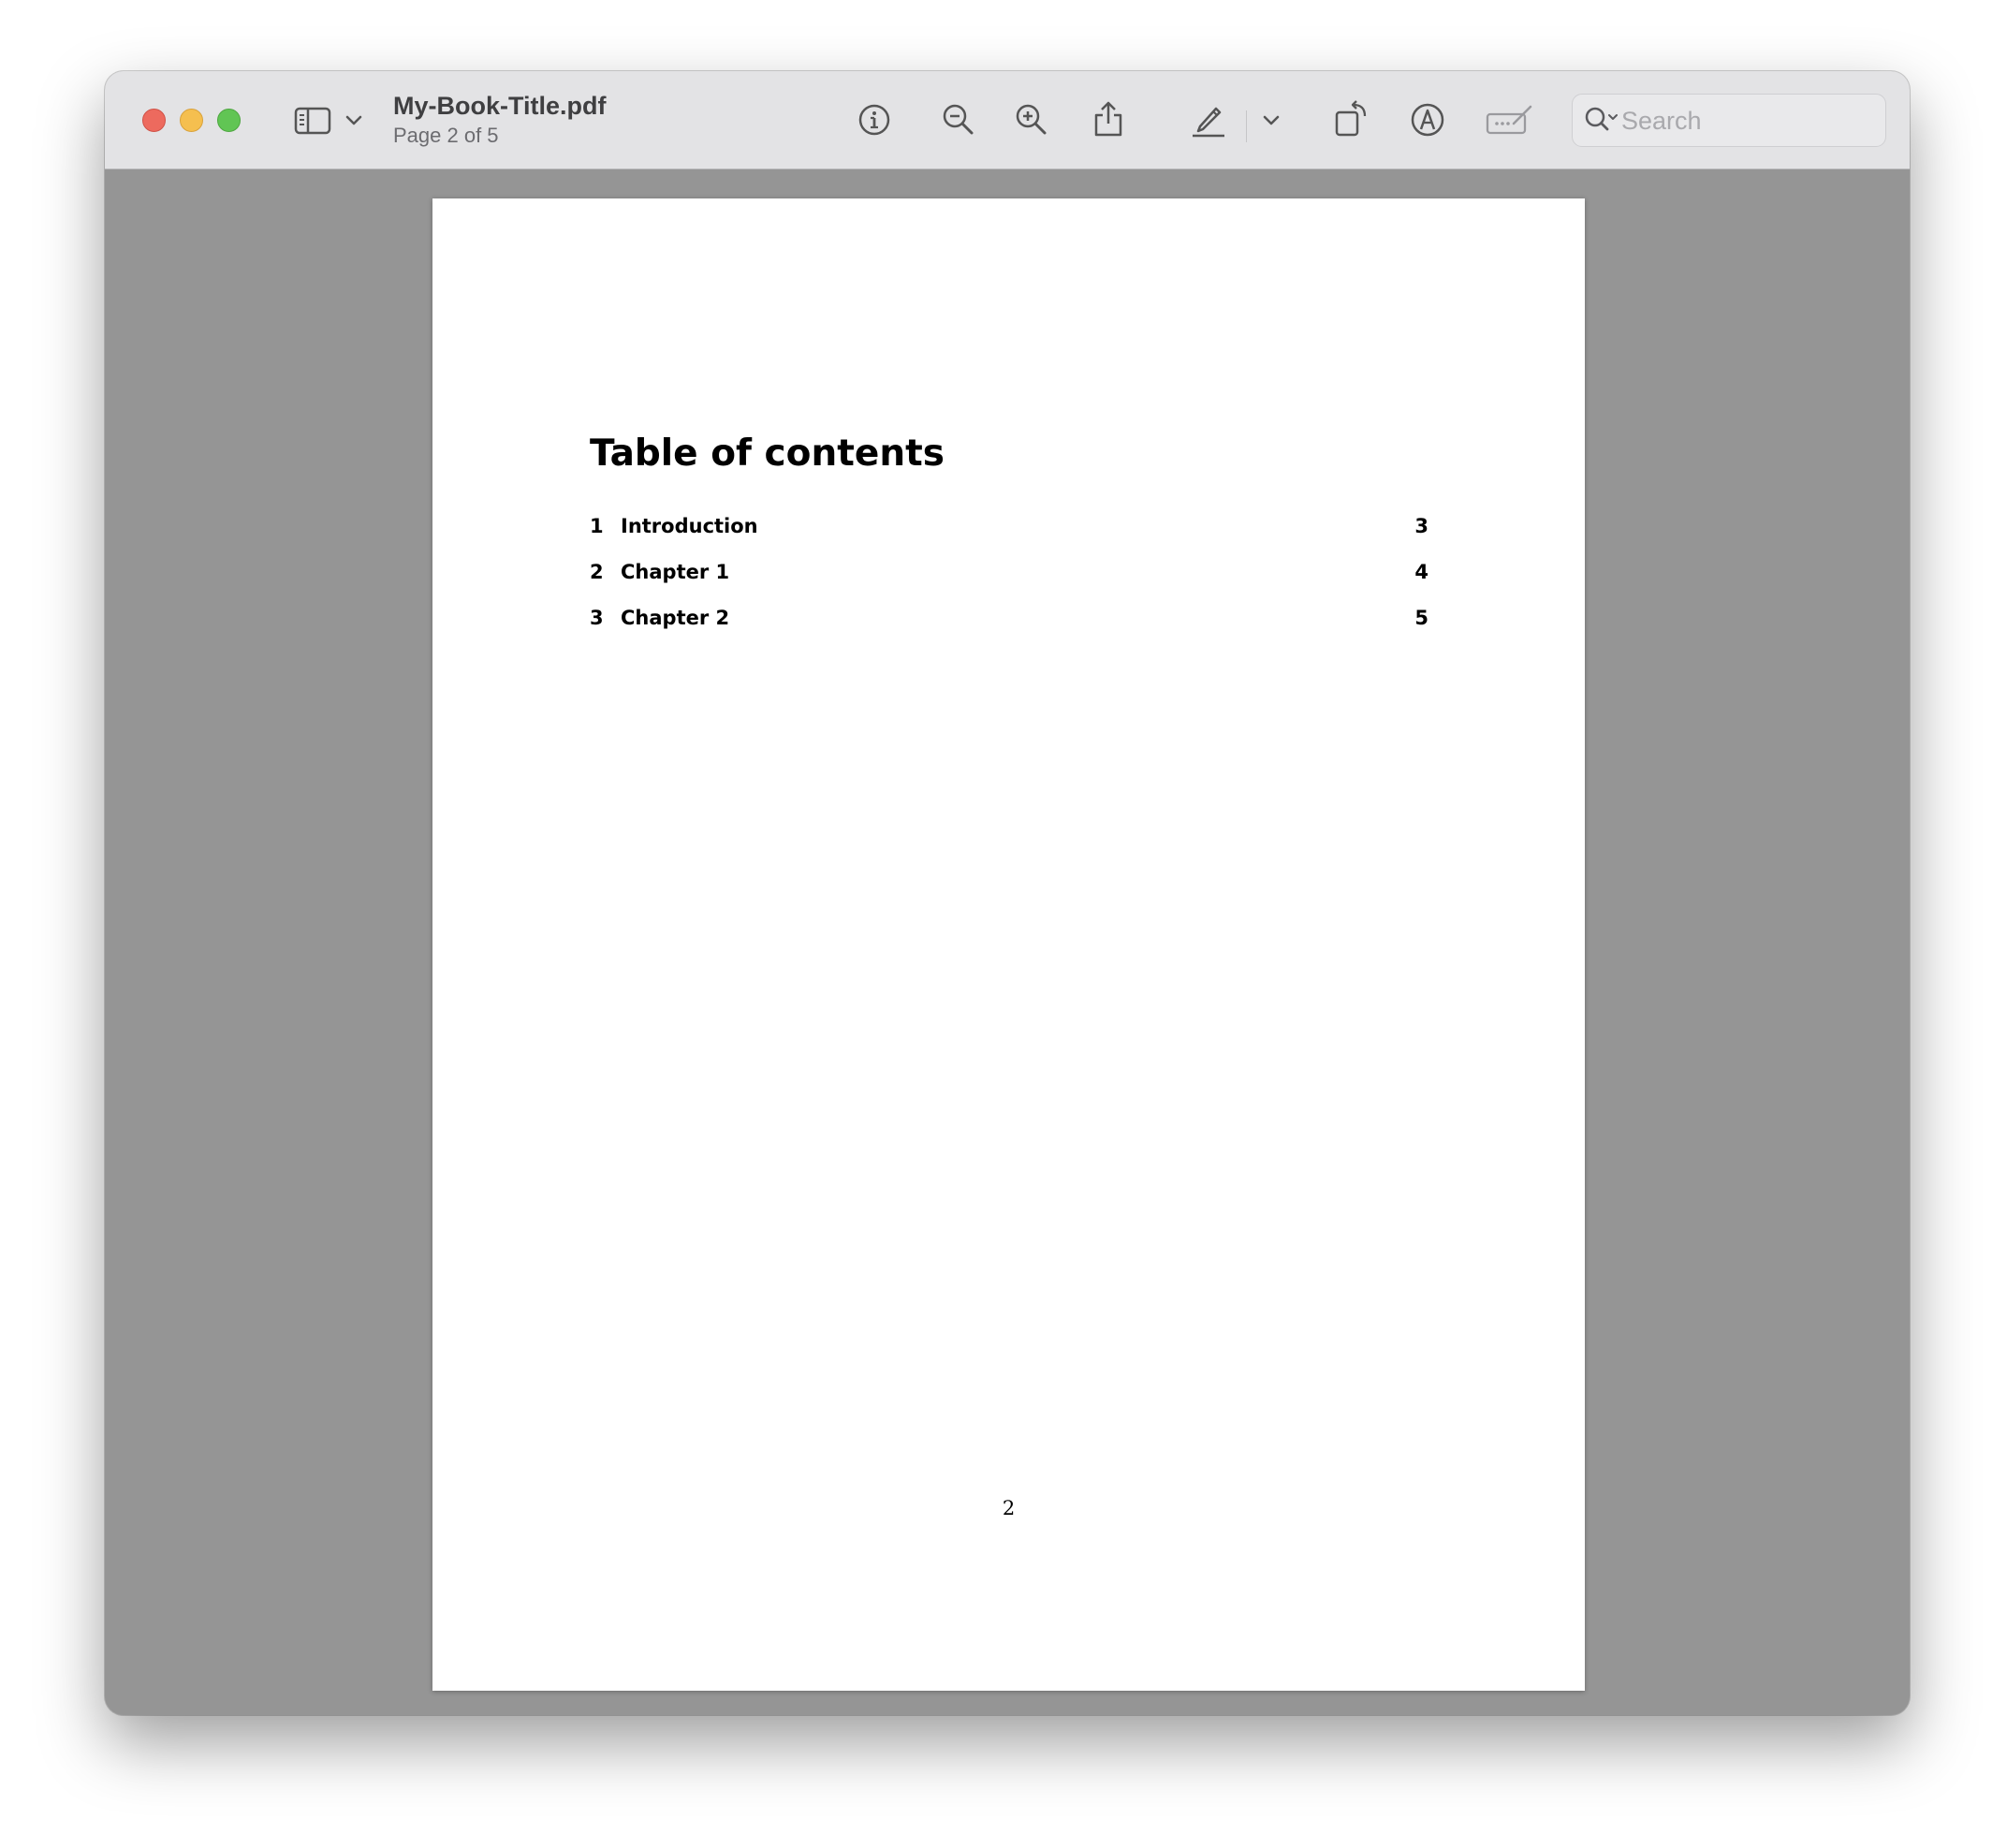  I want to click on toolbar-divider, so click(1246, 126).